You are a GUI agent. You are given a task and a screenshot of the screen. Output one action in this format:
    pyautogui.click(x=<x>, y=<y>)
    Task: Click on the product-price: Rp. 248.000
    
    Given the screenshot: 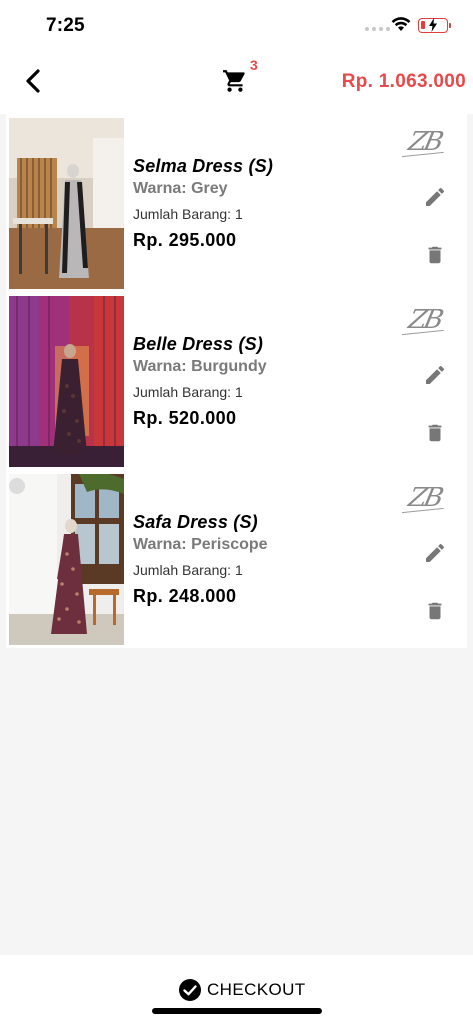 What is the action you would take?
    pyautogui.click(x=185, y=596)
    